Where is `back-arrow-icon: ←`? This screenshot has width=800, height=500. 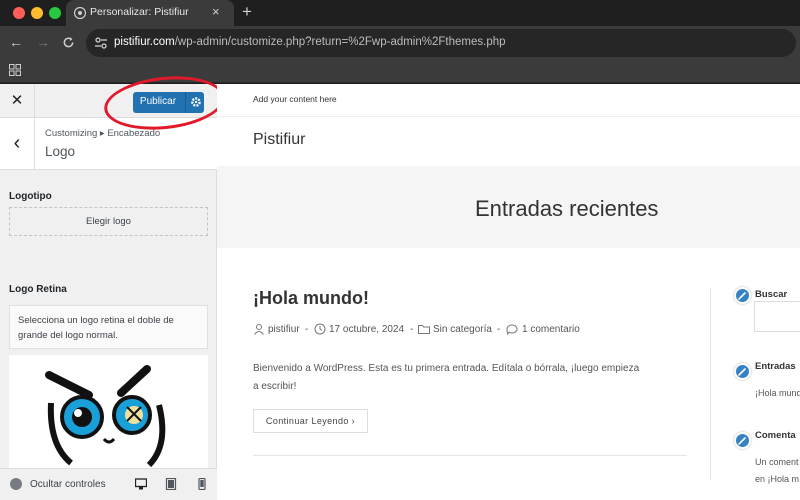
back-arrow-icon: ← is located at coordinates (16, 42).